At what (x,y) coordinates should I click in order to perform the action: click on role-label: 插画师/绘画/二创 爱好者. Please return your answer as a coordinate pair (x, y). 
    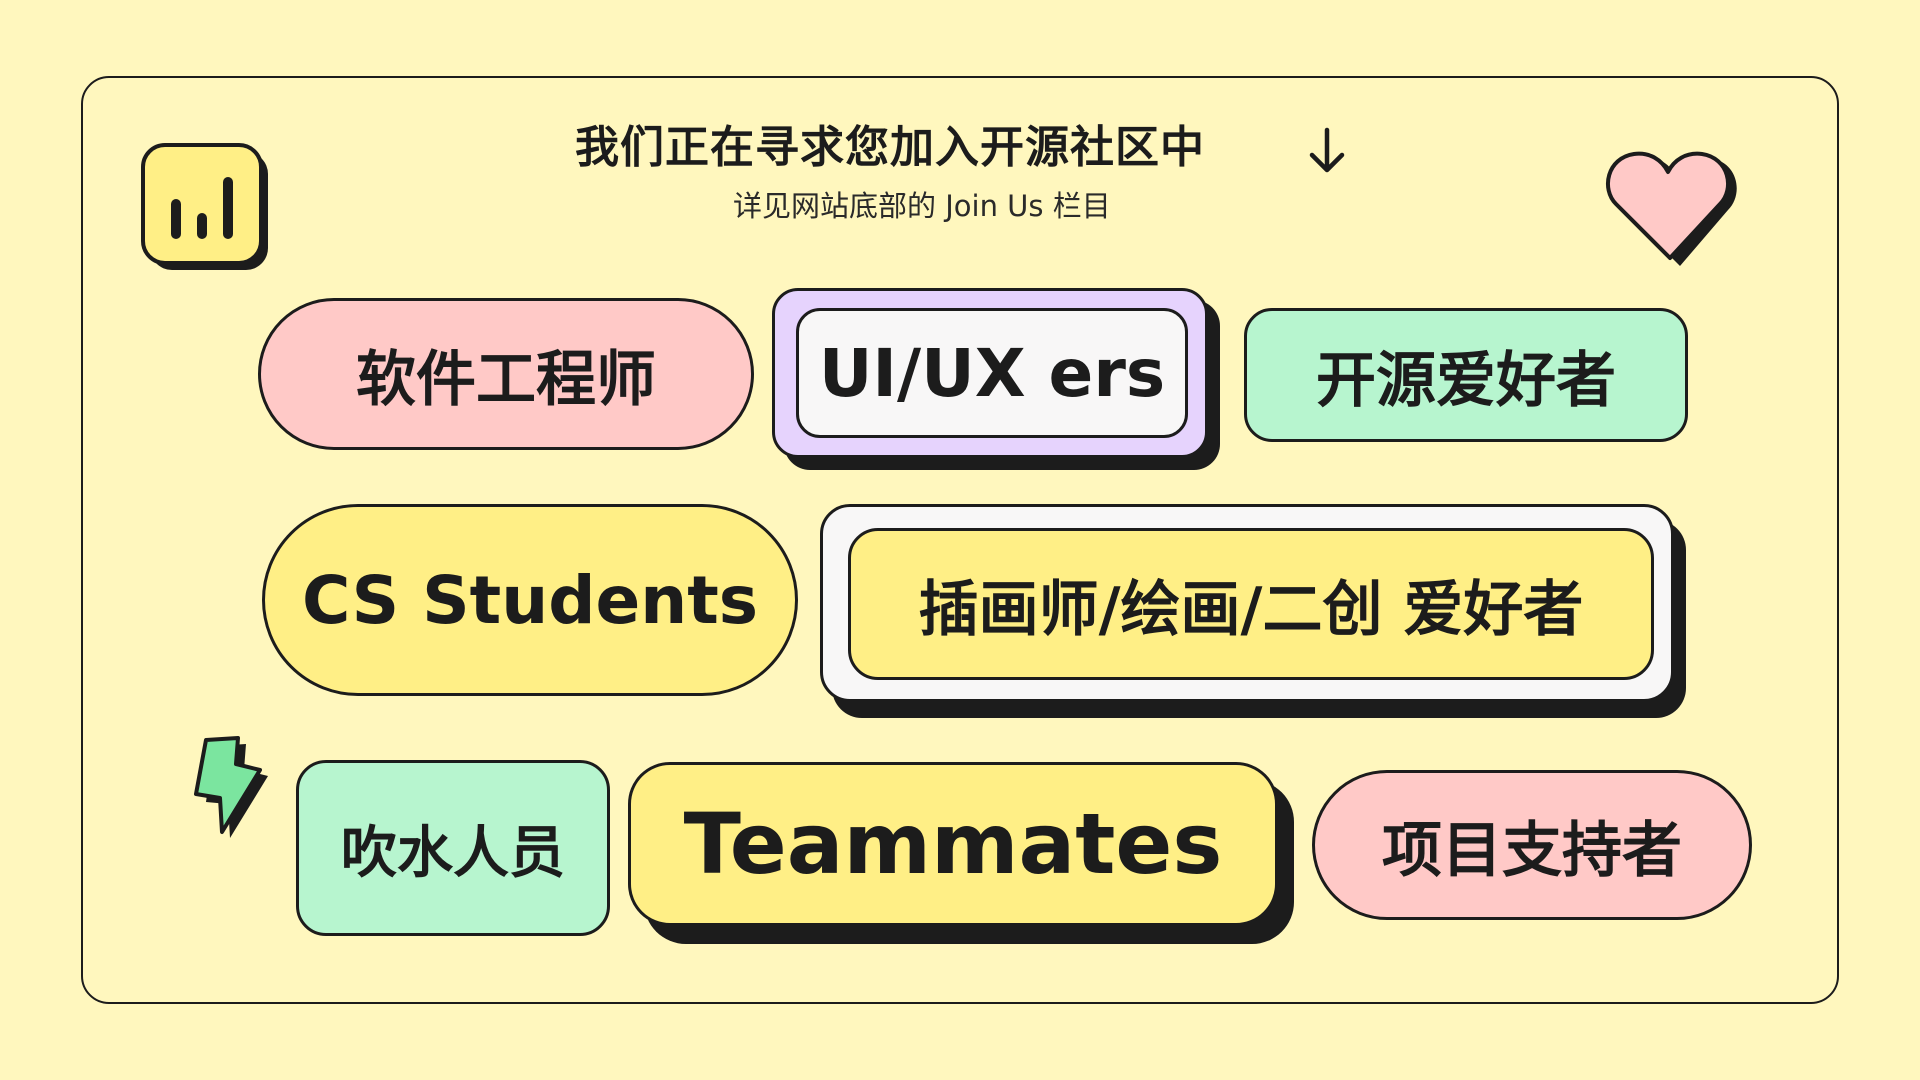
    Looking at the image, I should click on (1251, 609).